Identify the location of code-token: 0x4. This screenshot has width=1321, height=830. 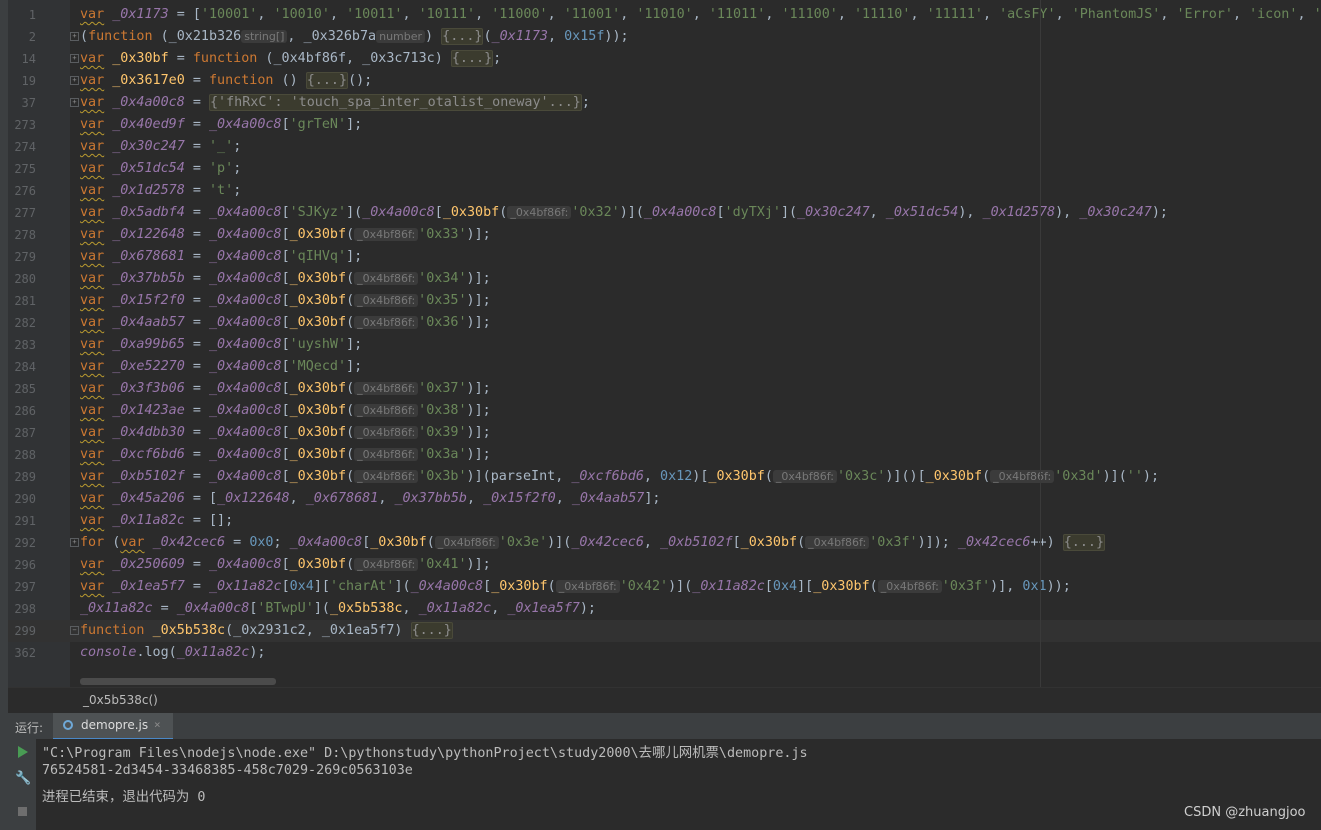
(785, 586).